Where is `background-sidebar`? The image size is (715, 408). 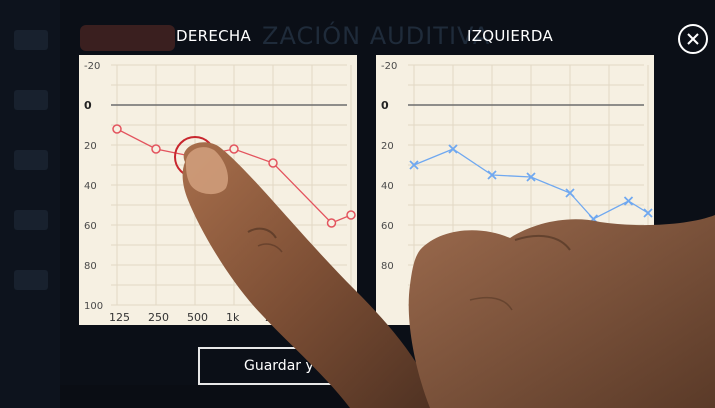
background-sidebar is located at coordinates (30, 204).